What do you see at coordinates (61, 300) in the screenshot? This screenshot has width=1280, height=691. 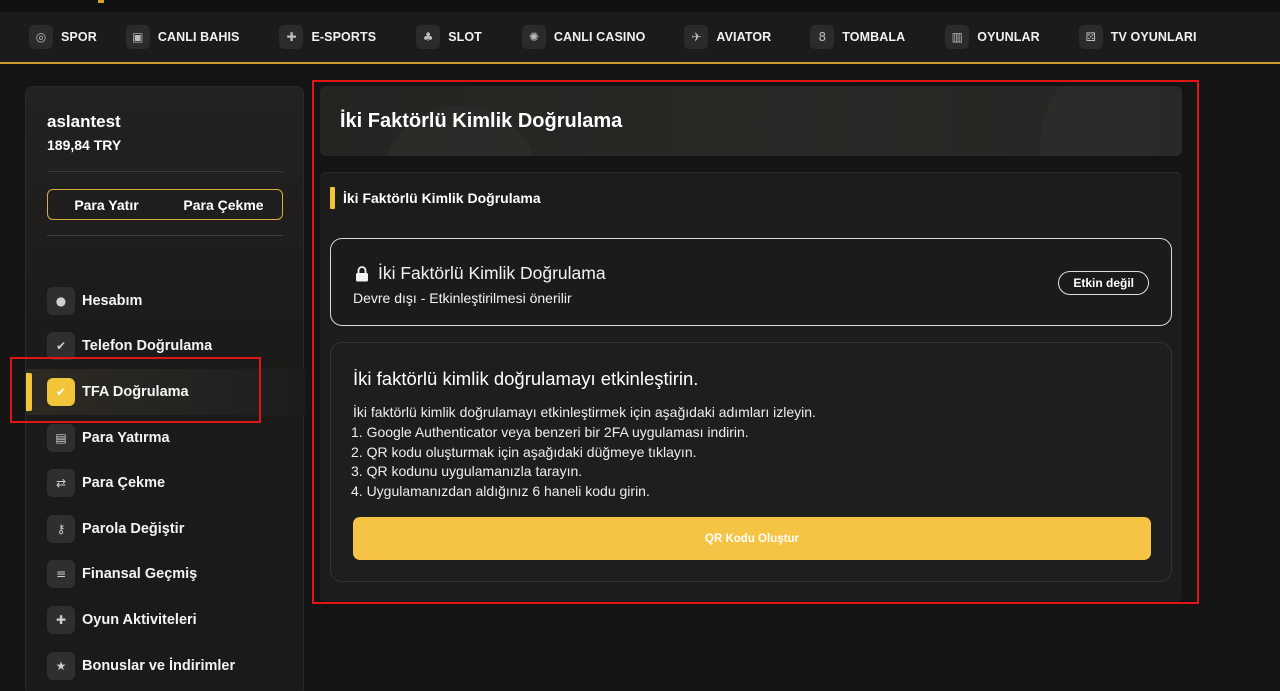 I see `user-icon: ●` at bounding box center [61, 300].